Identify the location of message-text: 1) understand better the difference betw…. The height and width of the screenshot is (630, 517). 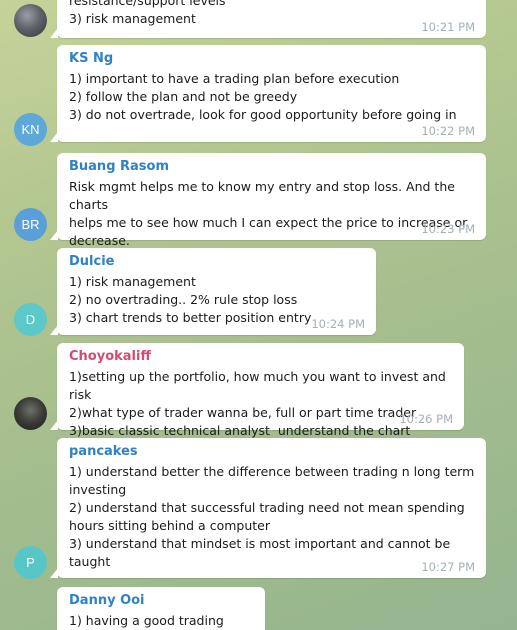
(272, 516).